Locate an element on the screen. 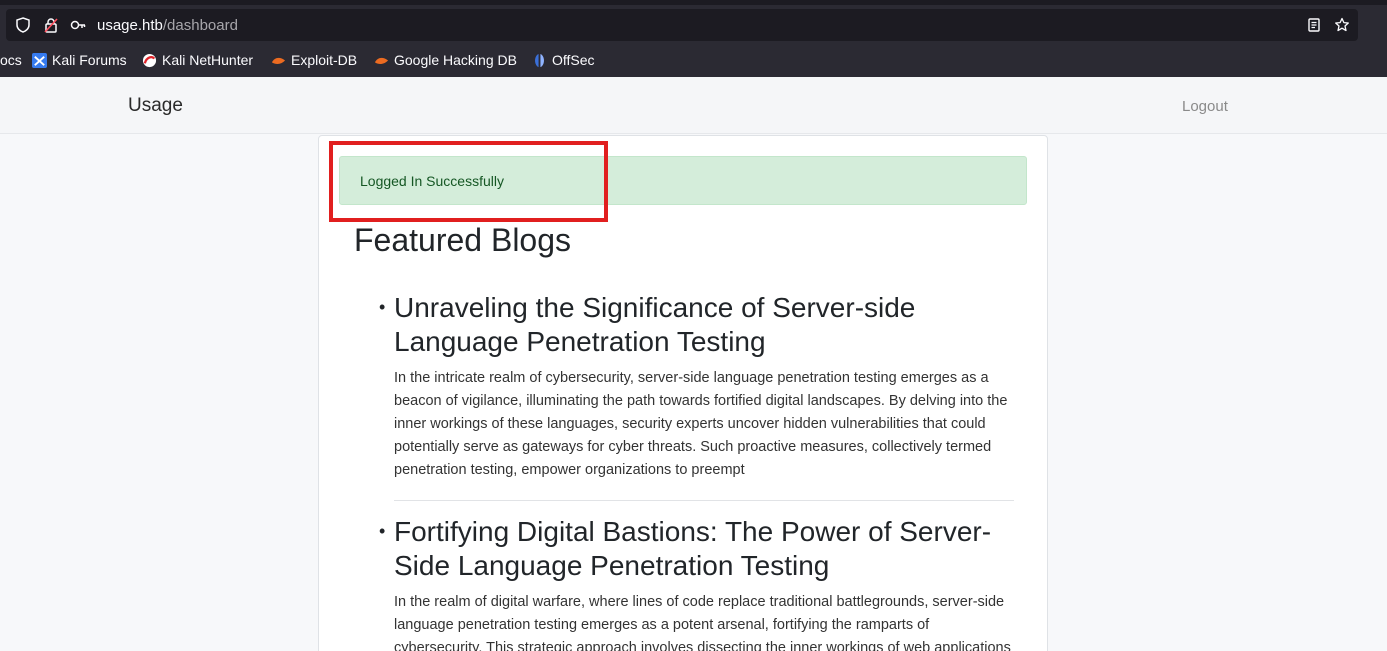 The height and width of the screenshot is (651, 1387). ghdb-icon is located at coordinates (381, 60).